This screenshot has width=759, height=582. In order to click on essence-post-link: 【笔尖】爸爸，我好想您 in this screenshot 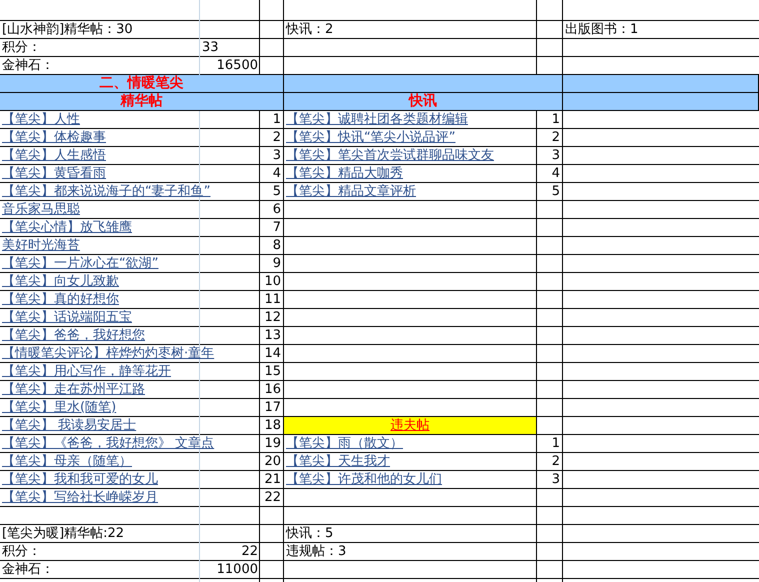, I will do `click(130, 336)`.